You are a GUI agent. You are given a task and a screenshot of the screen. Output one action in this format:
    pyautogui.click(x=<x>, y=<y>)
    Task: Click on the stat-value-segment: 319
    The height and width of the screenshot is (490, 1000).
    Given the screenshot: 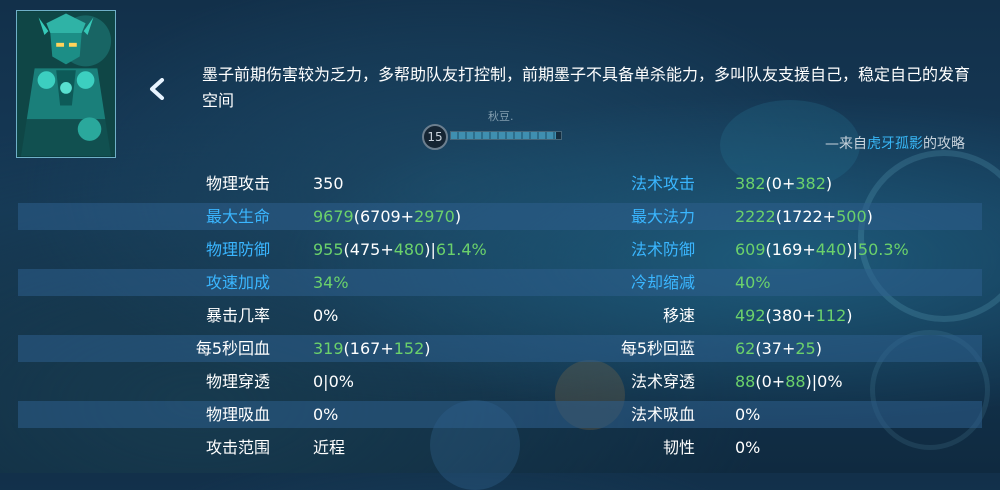 What is the action you would take?
    pyautogui.click(x=328, y=348)
    